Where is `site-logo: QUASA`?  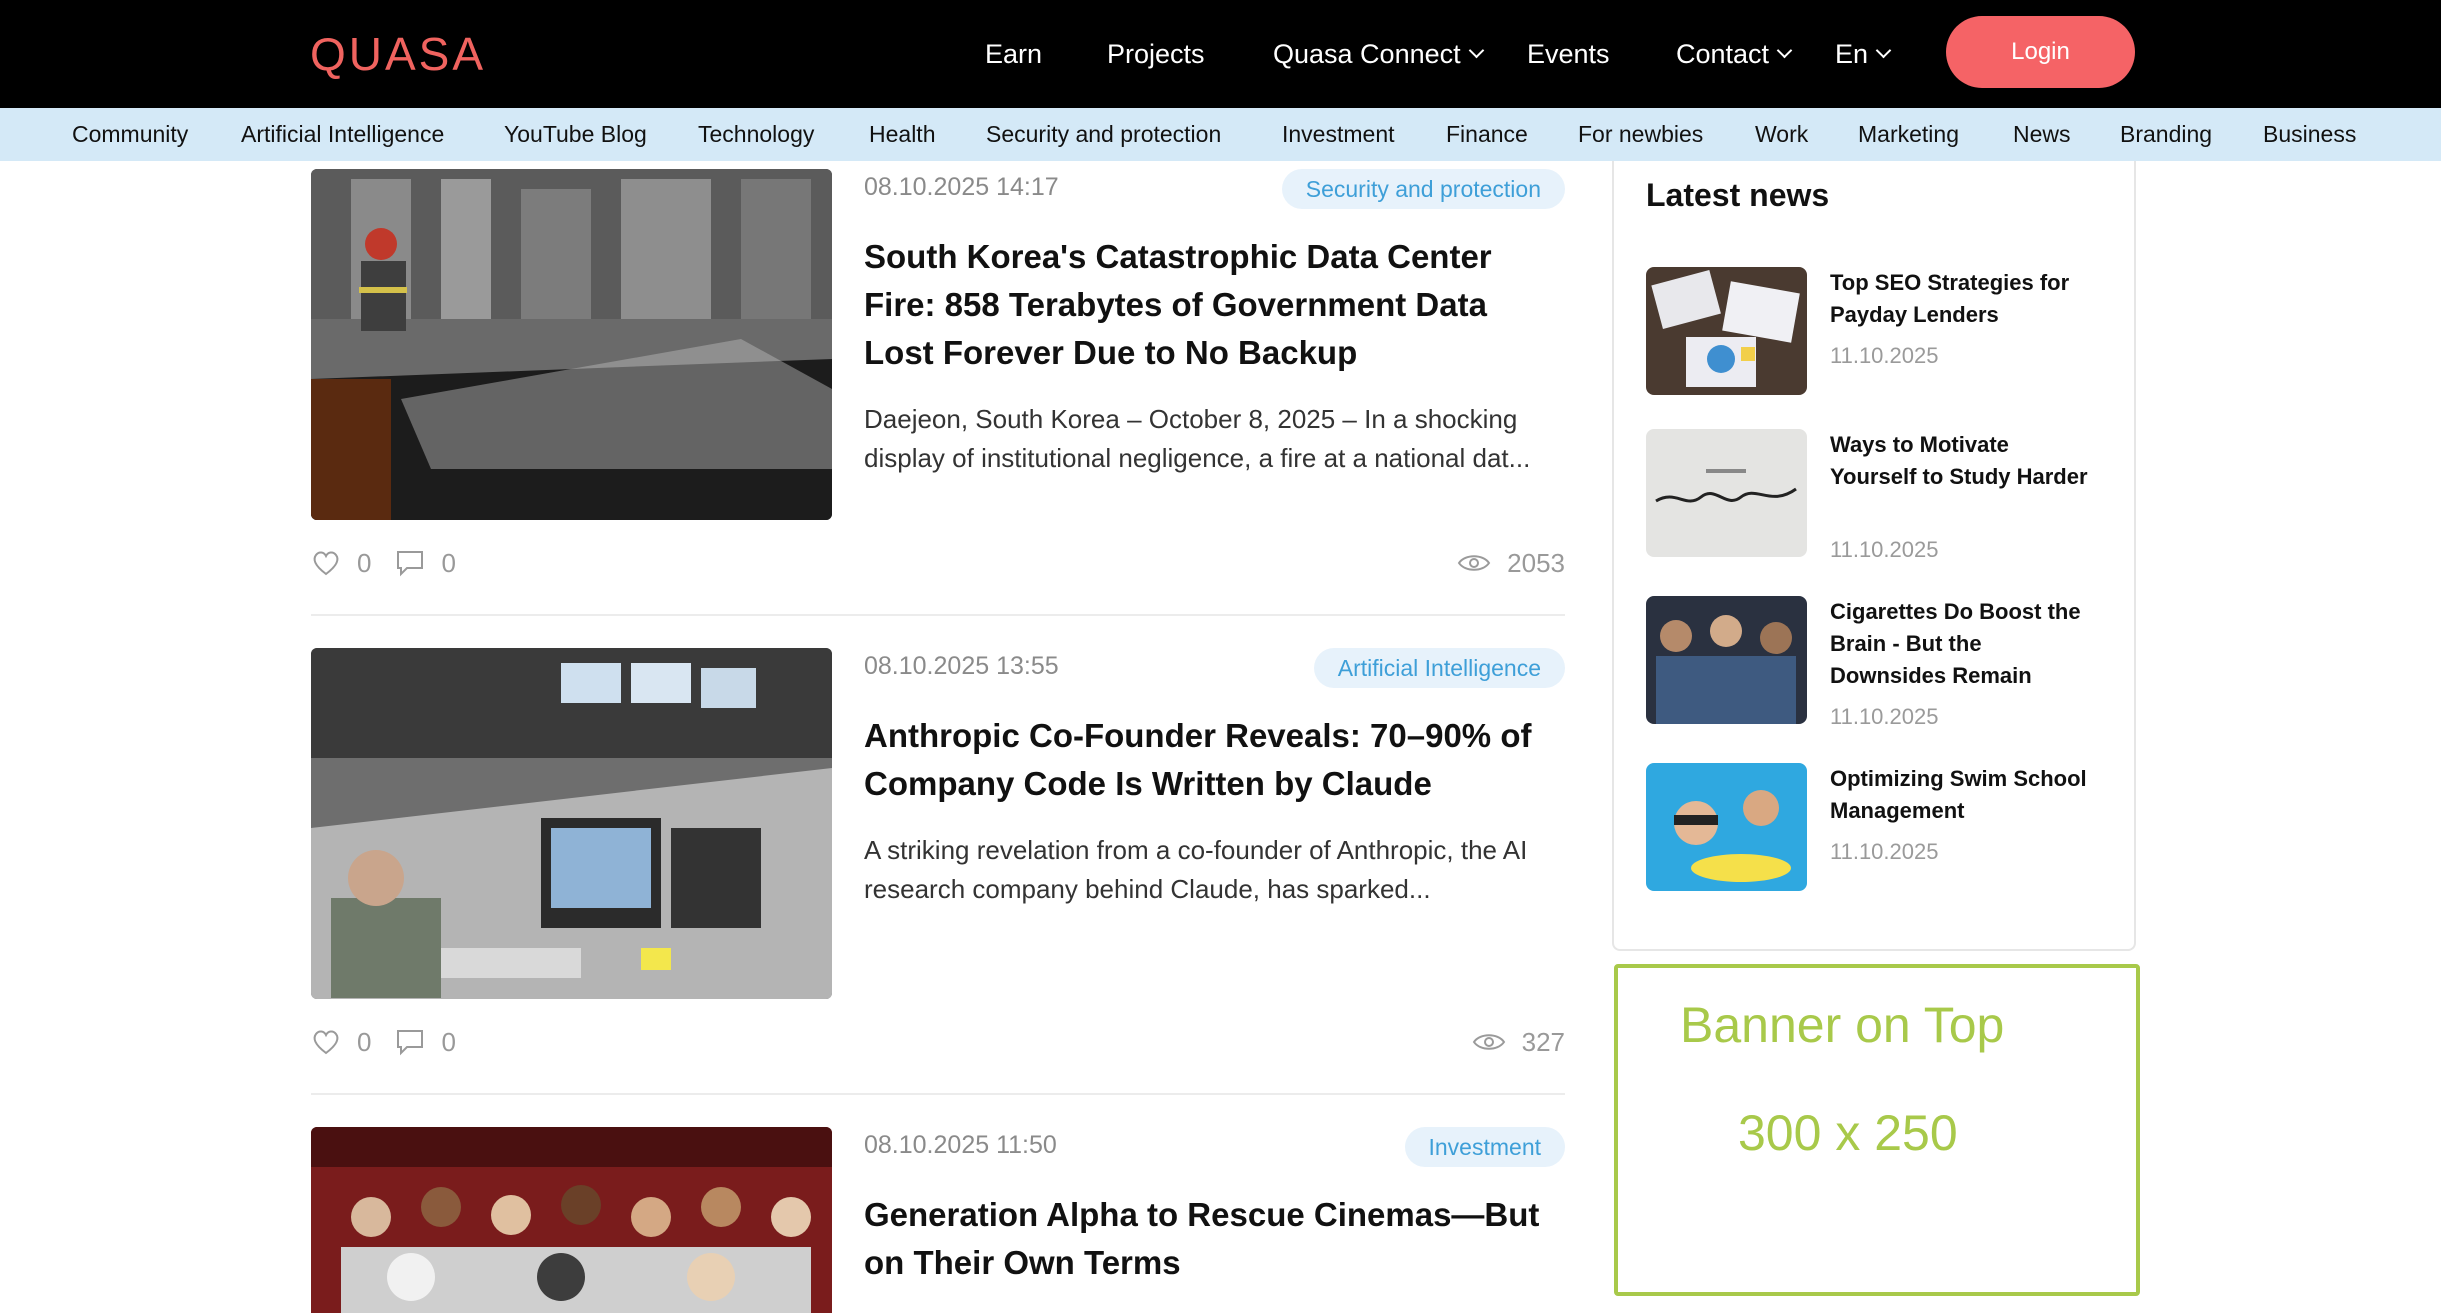 site-logo: QUASA is located at coordinates (398, 54).